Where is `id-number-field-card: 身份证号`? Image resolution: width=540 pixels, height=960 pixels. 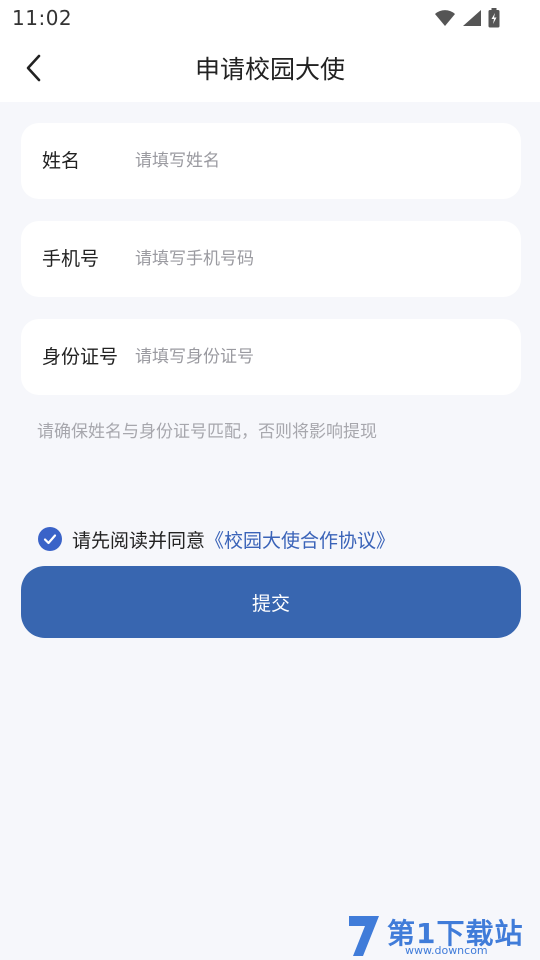 id-number-field-card: 身份证号 is located at coordinates (271, 357).